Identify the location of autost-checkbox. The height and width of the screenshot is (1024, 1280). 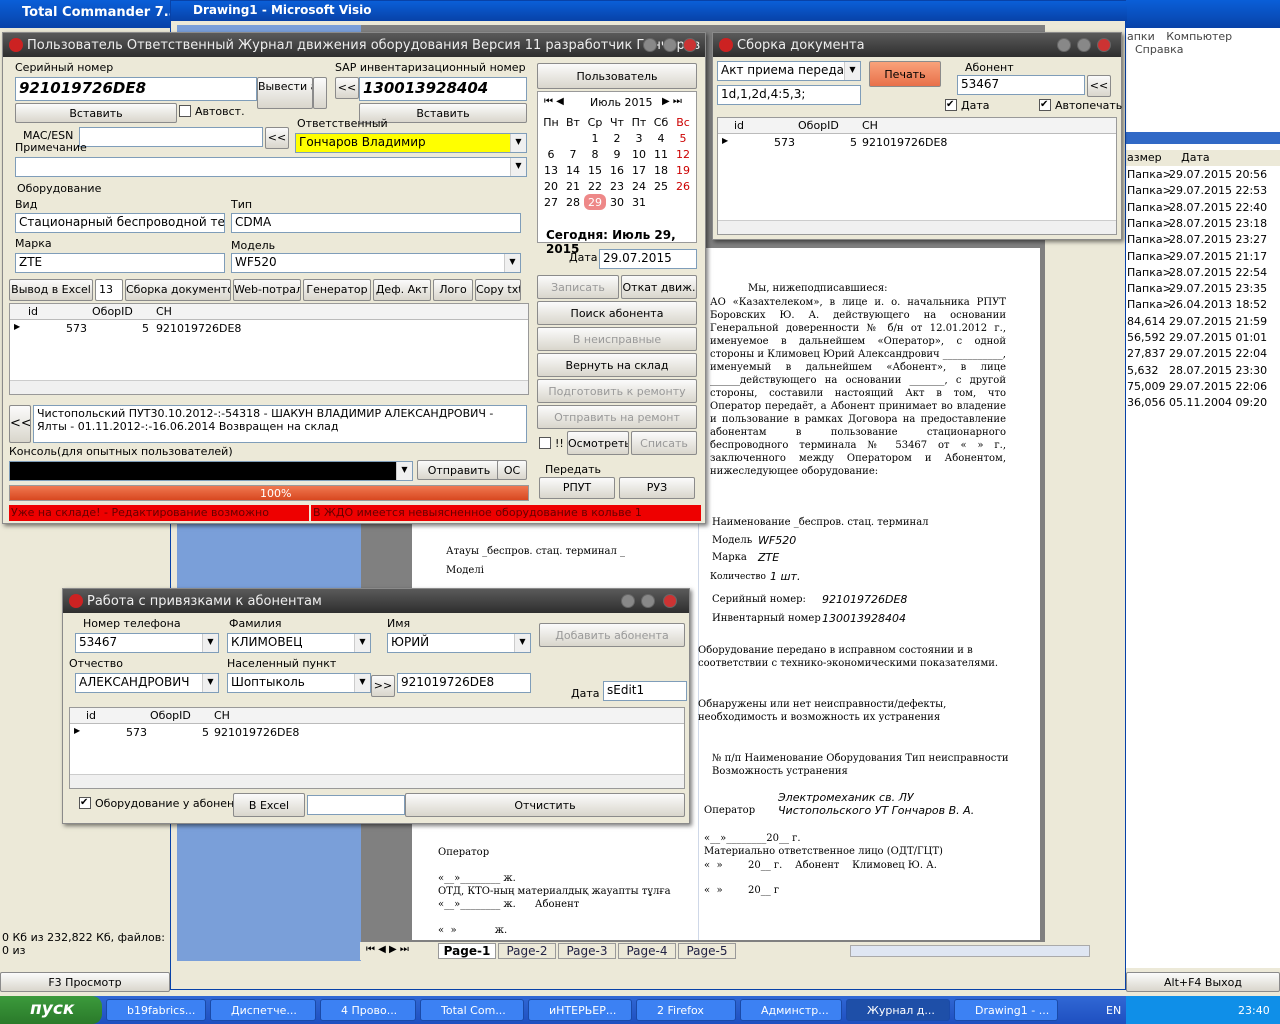
(185, 111).